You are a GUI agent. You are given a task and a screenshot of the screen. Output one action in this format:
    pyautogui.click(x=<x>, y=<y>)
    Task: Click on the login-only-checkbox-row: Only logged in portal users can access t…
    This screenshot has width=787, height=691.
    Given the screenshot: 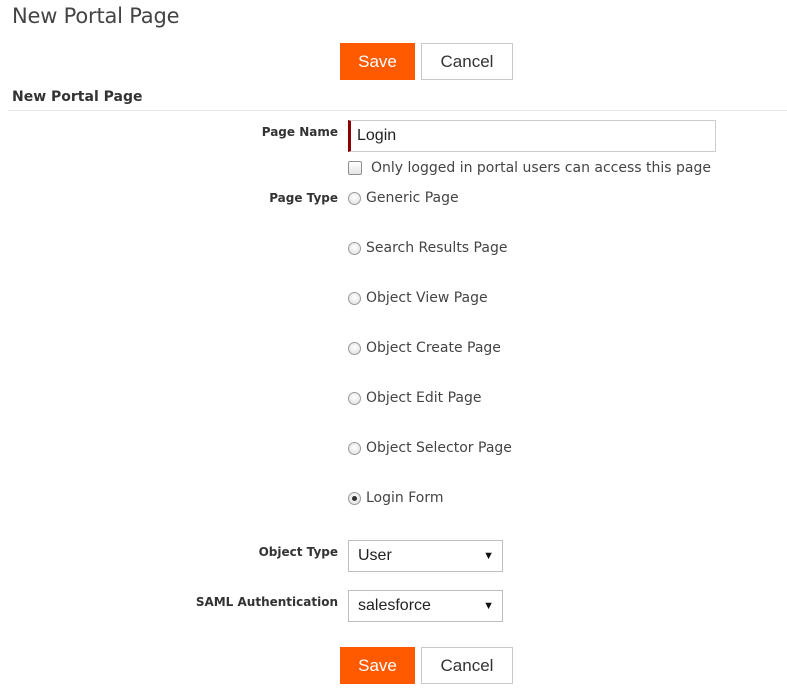 What is the action you would take?
    pyautogui.click(x=529, y=168)
    